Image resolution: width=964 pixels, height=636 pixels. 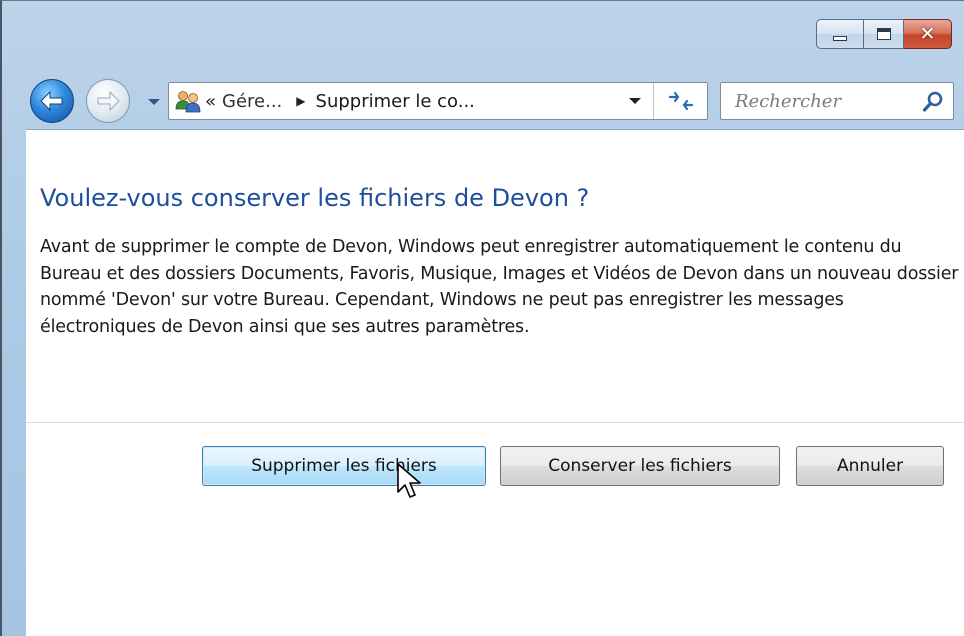 I want to click on caption-buttons: ✕, so click(x=884, y=34).